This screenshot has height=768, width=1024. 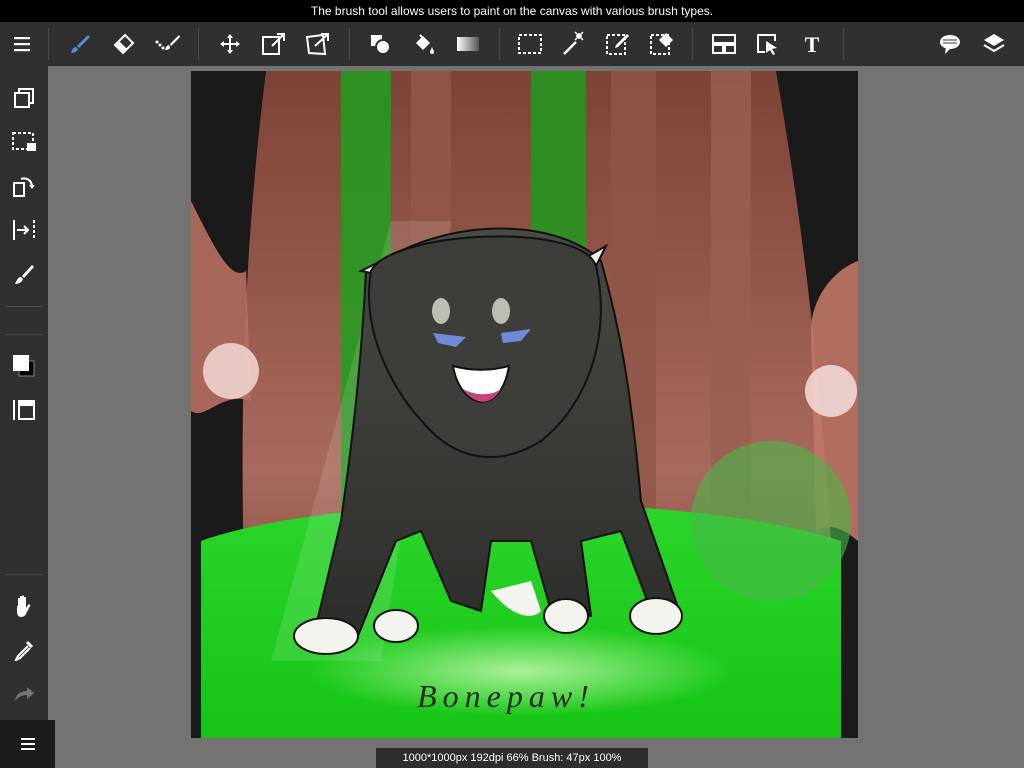 What do you see at coordinates (950, 44) in the screenshot?
I see `speech-bubble-icon` at bounding box center [950, 44].